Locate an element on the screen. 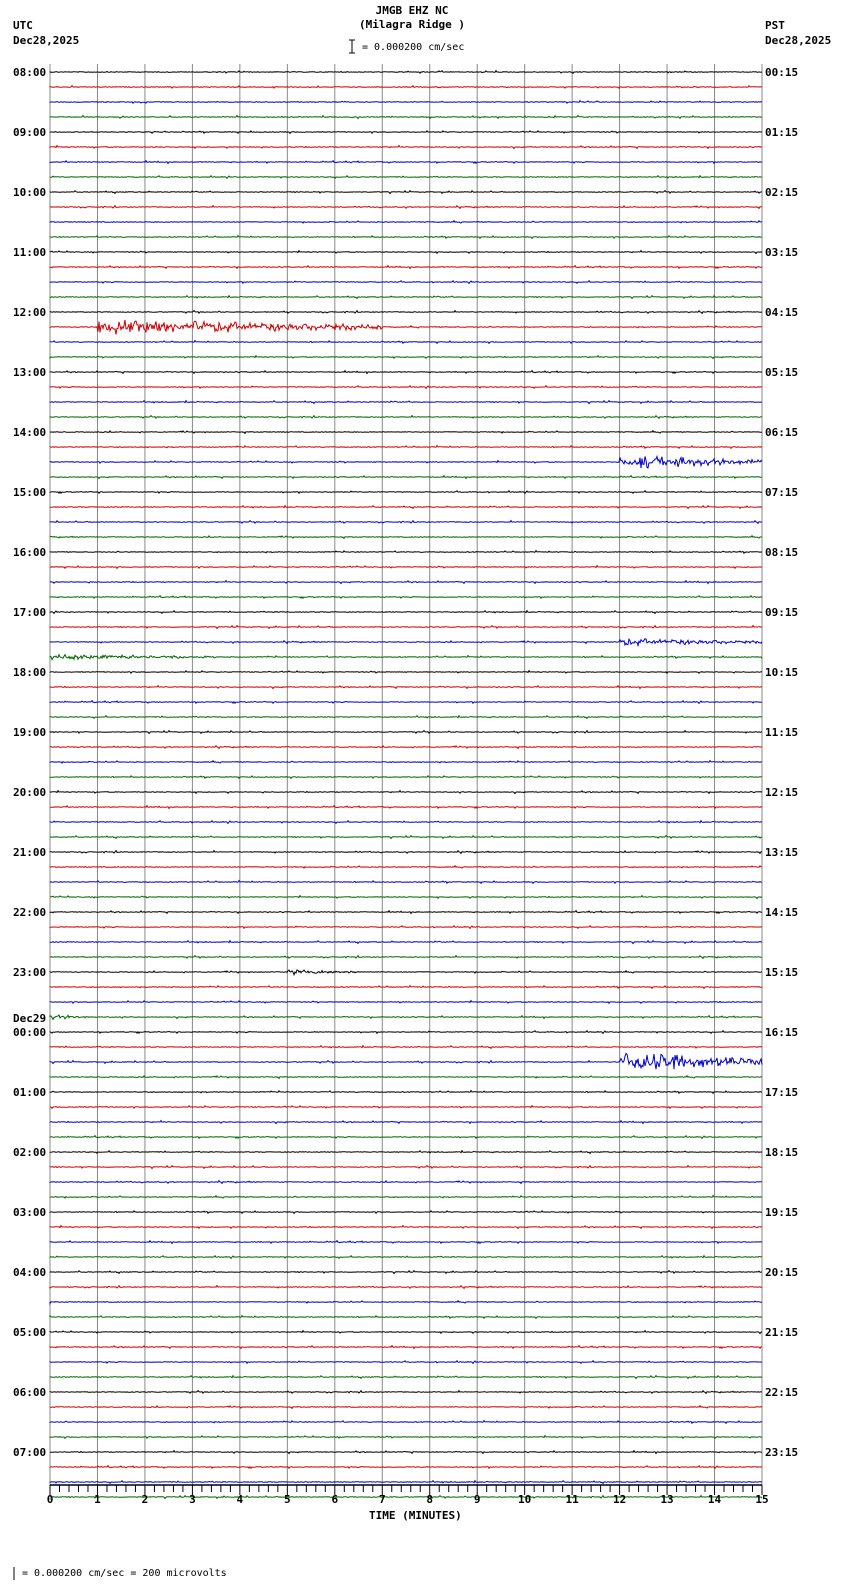 The width and height of the screenshot is (850, 1584). x-tick-label: 15 is located at coordinates (761, 1499).